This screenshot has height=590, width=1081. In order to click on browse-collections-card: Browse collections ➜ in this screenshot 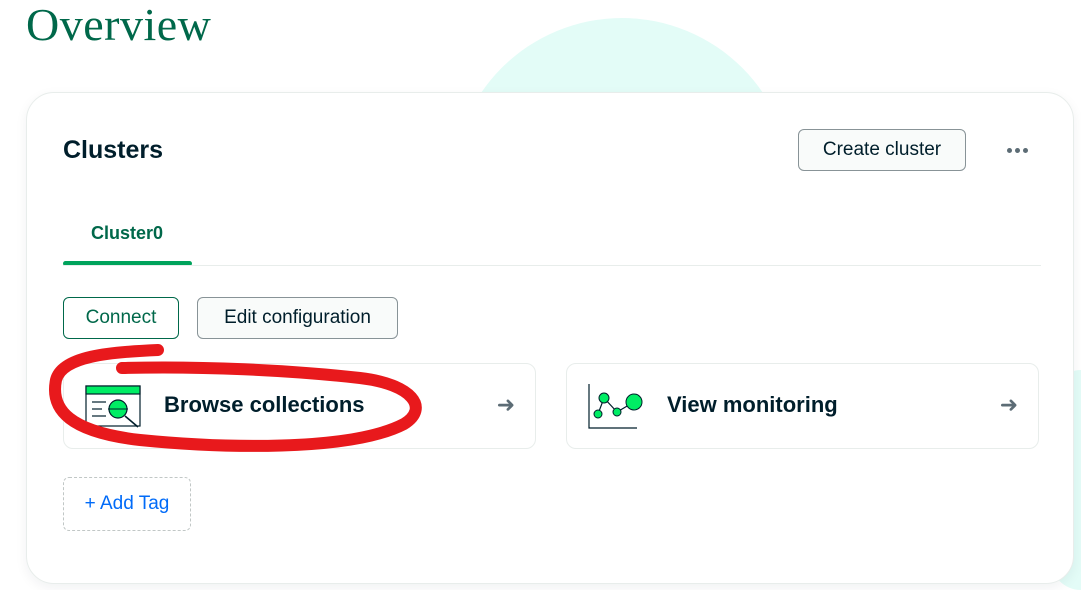, I will do `click(299, 406)`.